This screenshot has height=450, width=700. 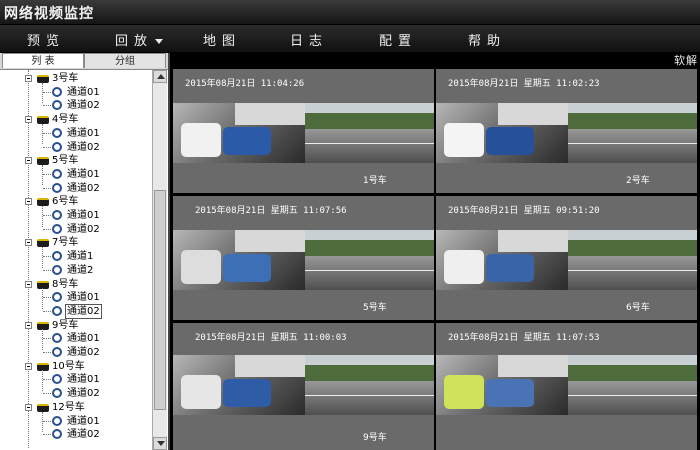 I want to click on tree-vehicle: 10号车, so click(x=75, y=366).